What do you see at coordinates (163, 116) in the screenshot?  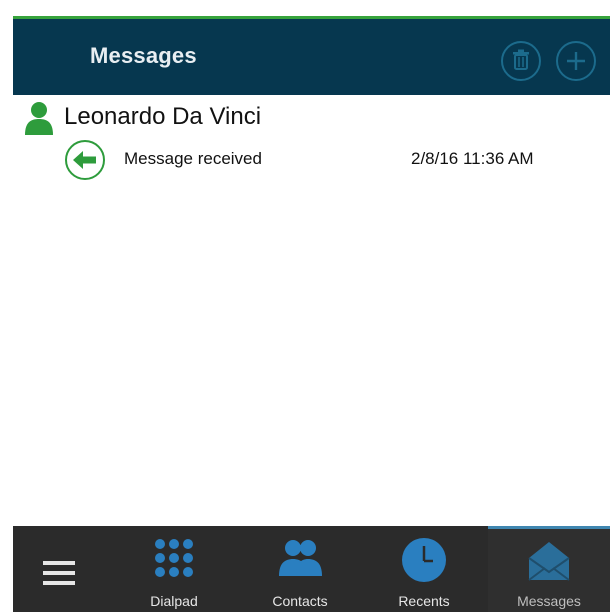 I see `contact-name: Leonardo Da Vinci` at bounding box center [163, 116].